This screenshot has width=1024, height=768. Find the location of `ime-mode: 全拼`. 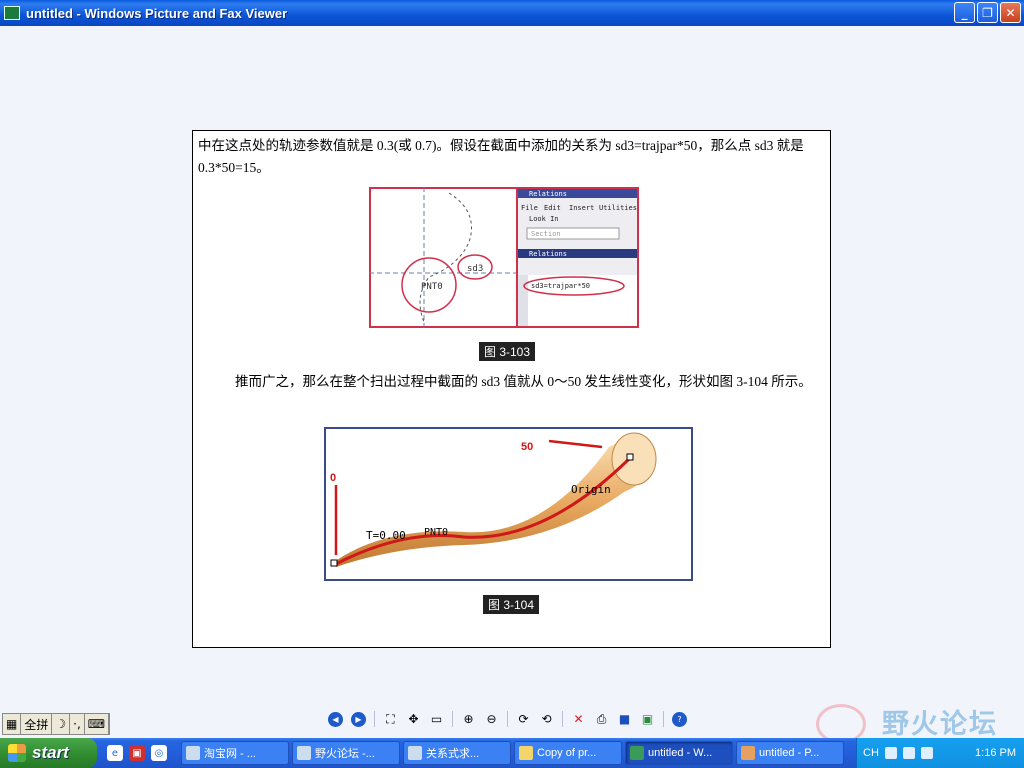

ime-mode: 全拼 is located at coordinates (37, 724).